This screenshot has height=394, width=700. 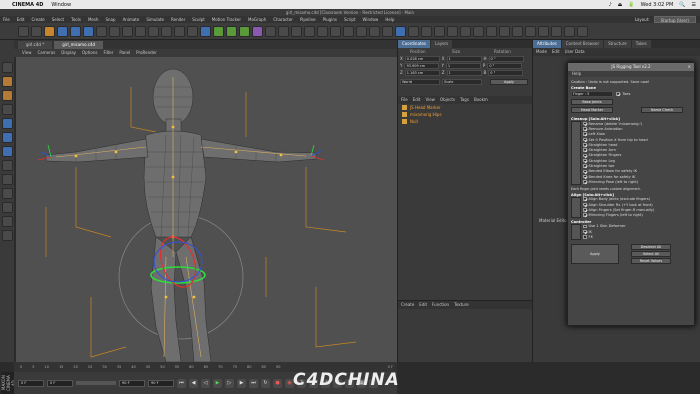 I want to click on rotate-icon, so click(x=88, y=31).